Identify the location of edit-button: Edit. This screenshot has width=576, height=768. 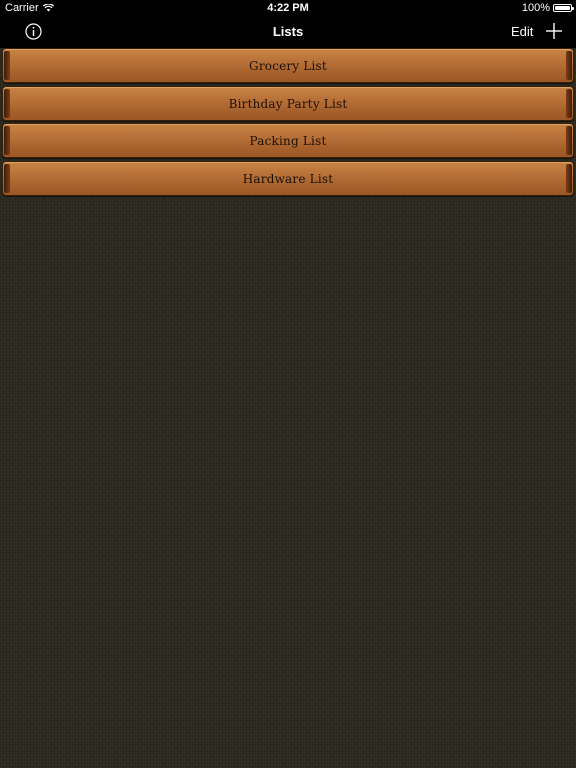
(522, 31).